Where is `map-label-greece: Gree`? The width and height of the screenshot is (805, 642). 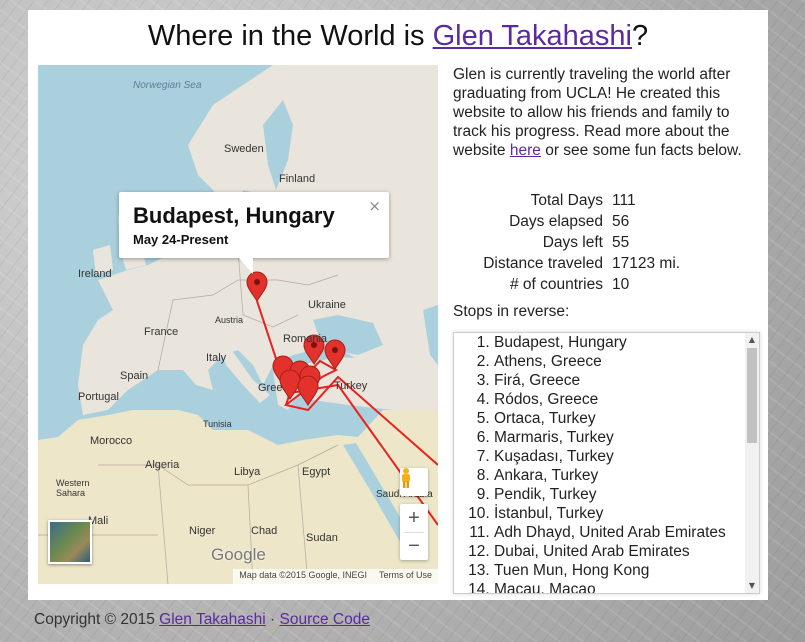 map-label-greece: Gree is located at coordinates (270, 388).